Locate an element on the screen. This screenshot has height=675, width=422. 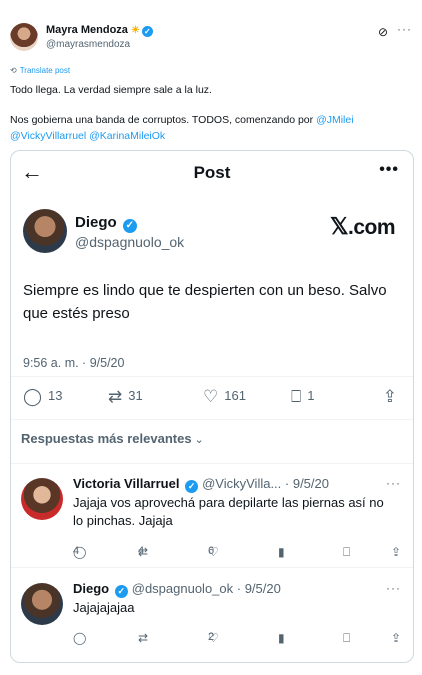
like-button: ♡ 161 is located at coordinates (224, 397).